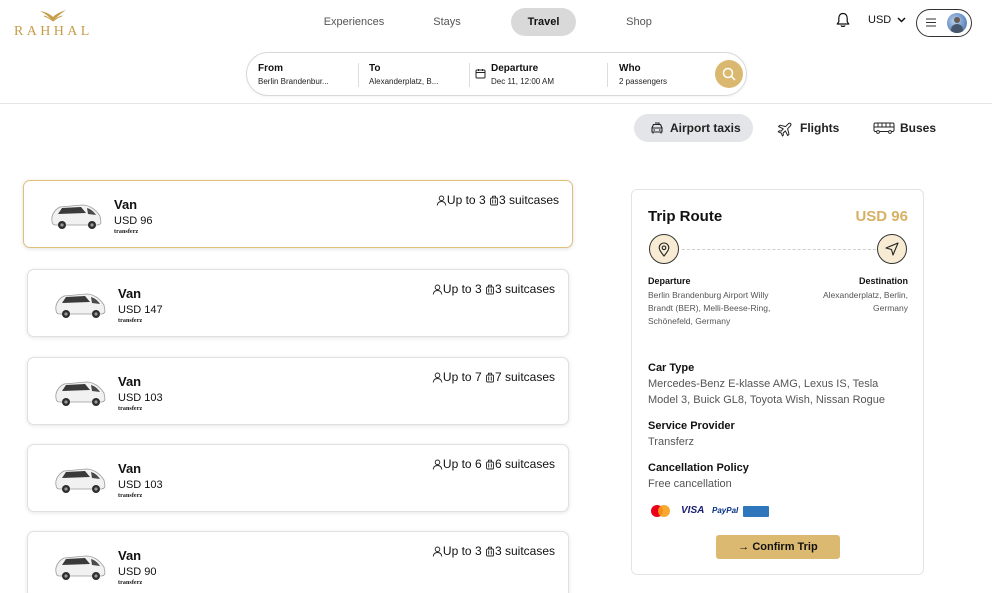 The image size is (992, 593). I want to click on result-card-1: Van USD 96 transferz Up to 3 3 suitcases, so click(298, 214).